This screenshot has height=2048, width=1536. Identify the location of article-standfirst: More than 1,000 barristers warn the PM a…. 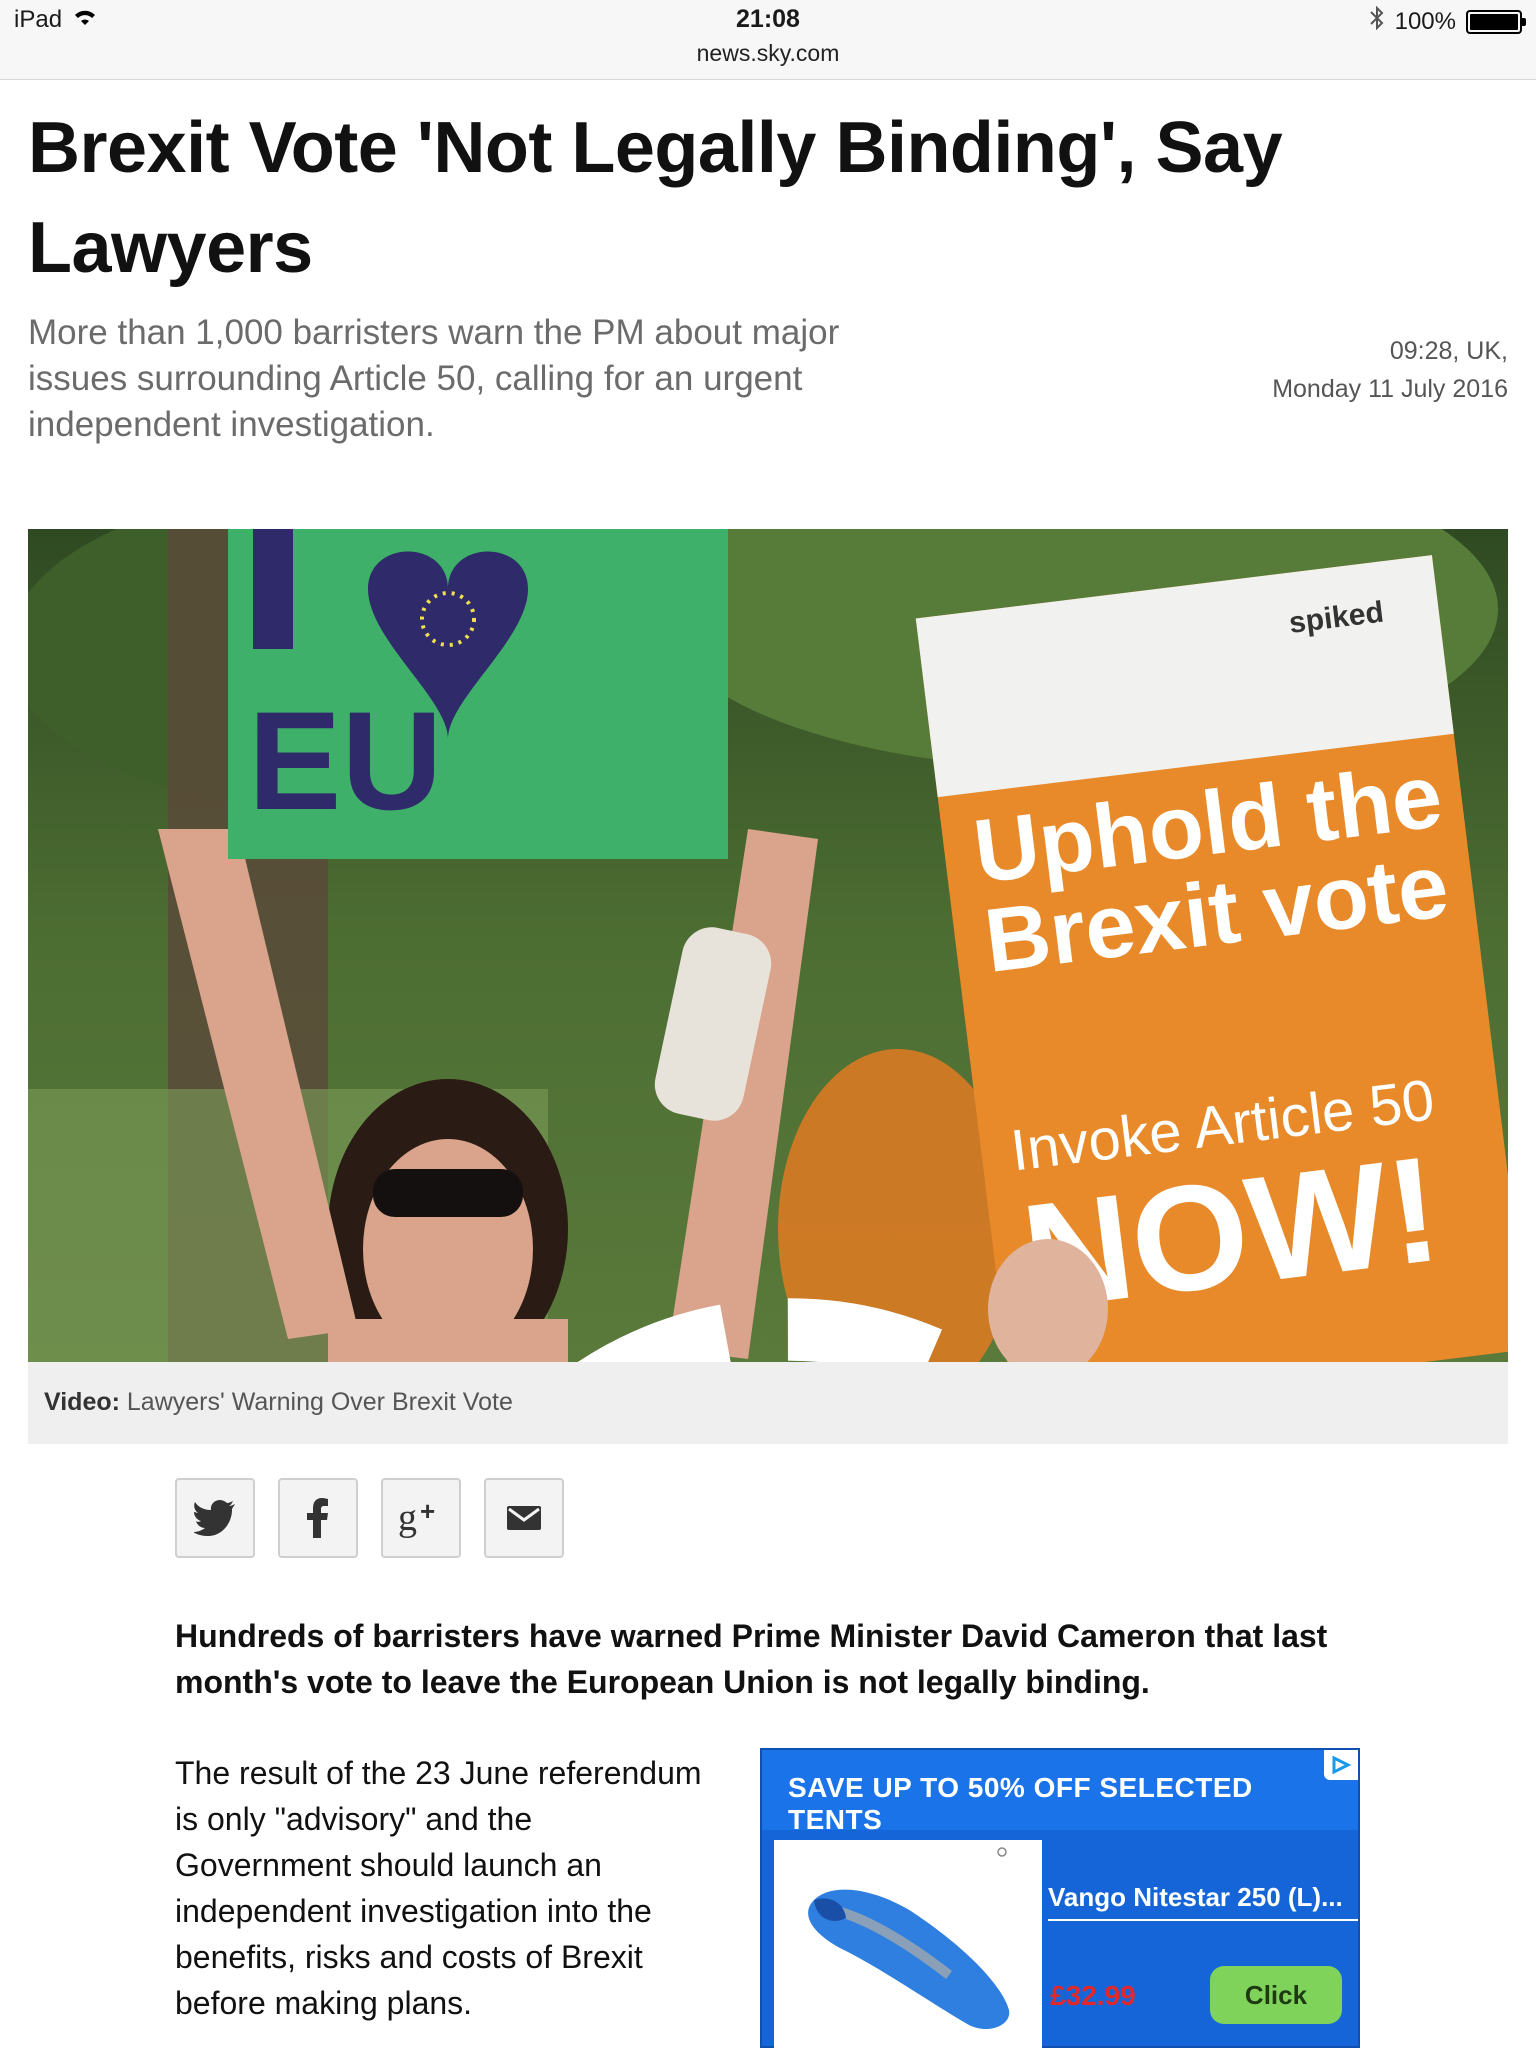
(434, 378).